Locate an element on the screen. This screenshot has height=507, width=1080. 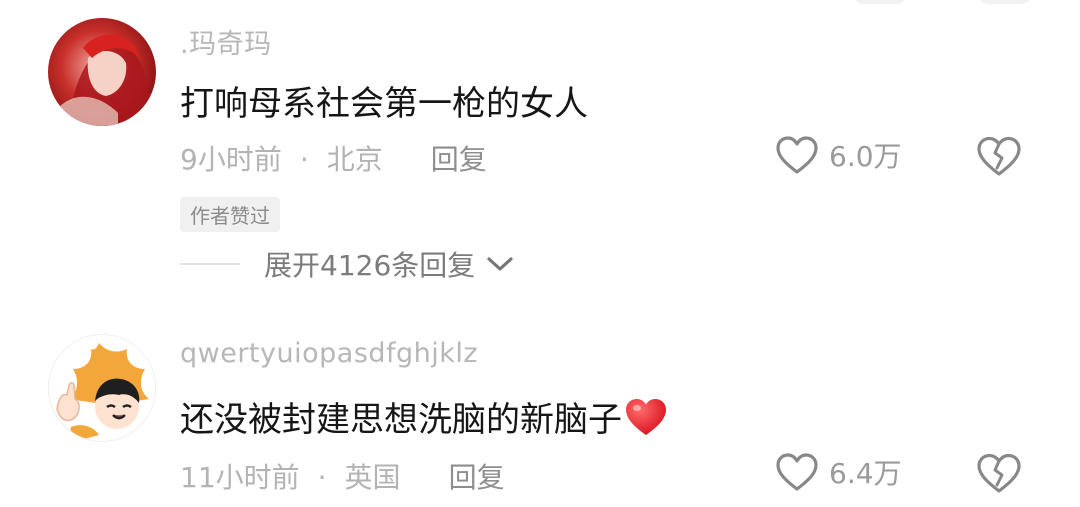
top-partial-chips is located at coordinates (540, 2).